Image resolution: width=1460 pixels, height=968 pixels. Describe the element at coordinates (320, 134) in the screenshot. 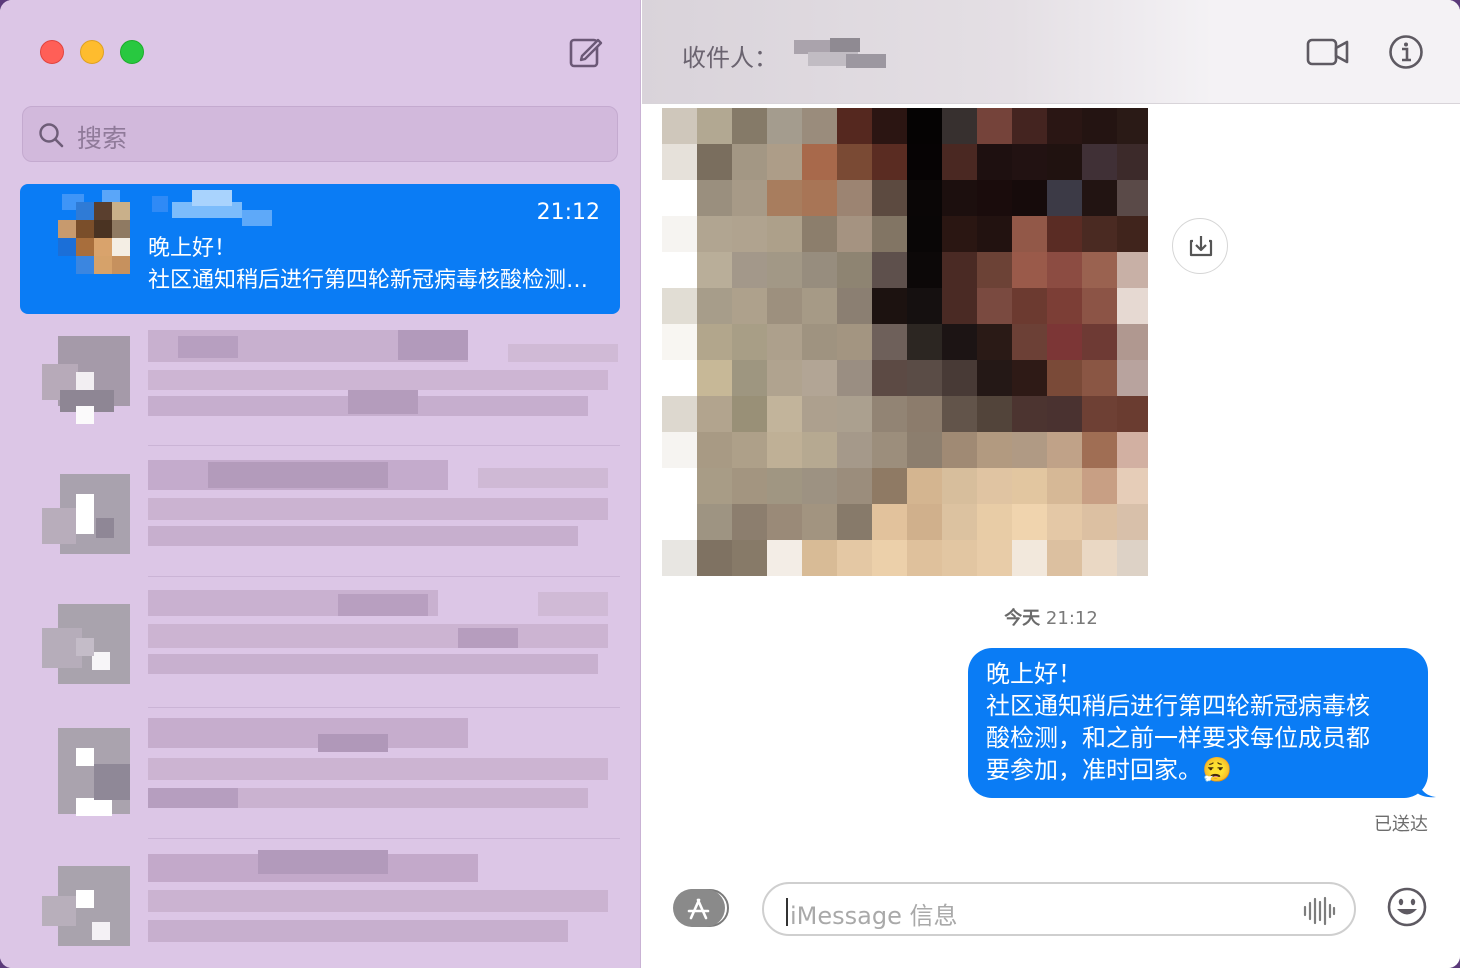

I see `search-field: 搜索` at that location.